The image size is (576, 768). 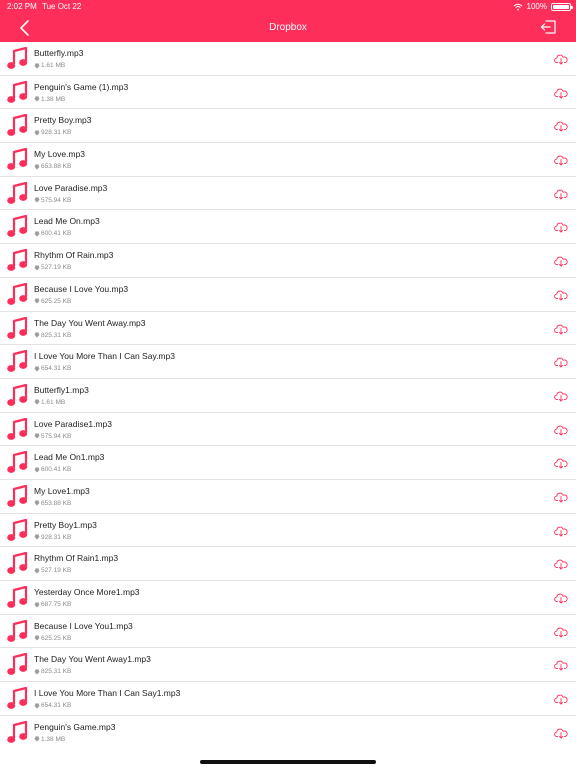 I want to click on list-item: Love Paradise.mp3 575.94 KB, so click(x=288, y=194).